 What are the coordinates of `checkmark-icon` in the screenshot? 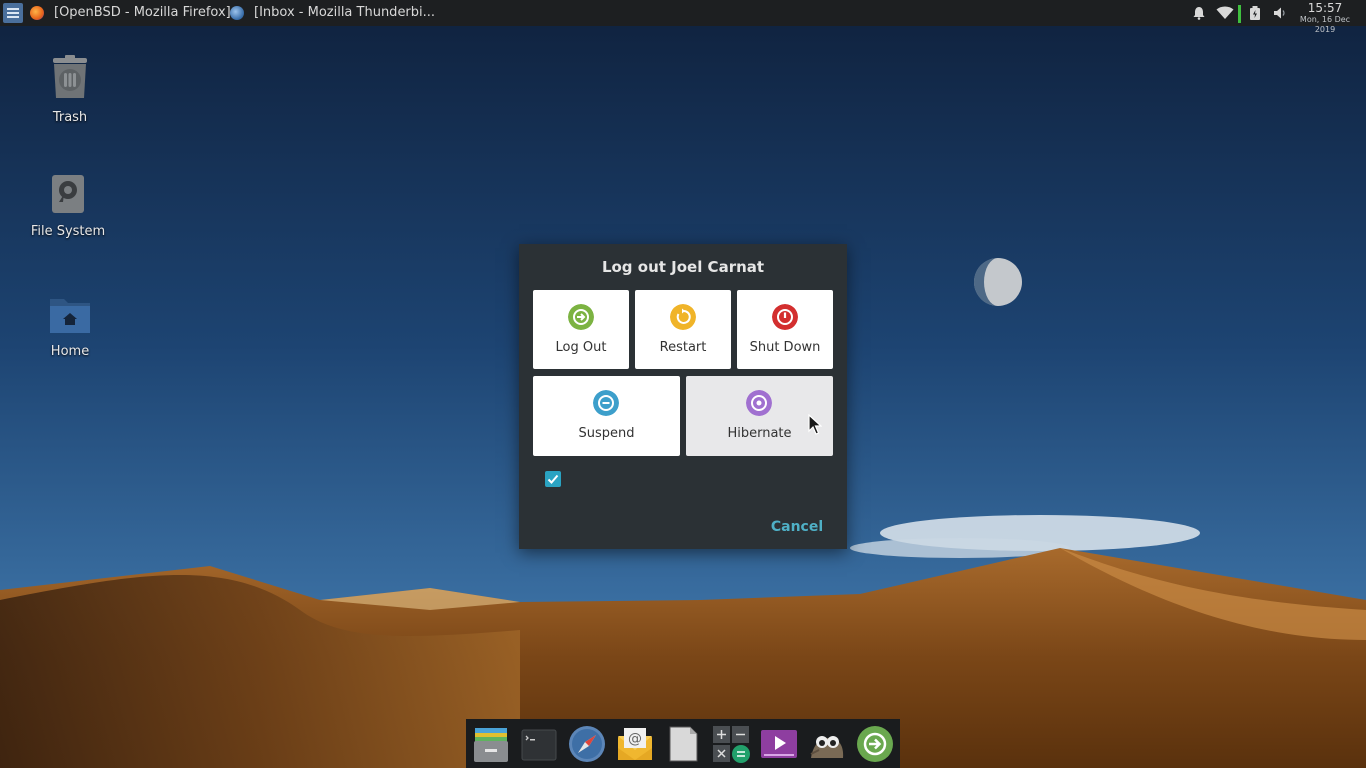 It's located at (553, 479).